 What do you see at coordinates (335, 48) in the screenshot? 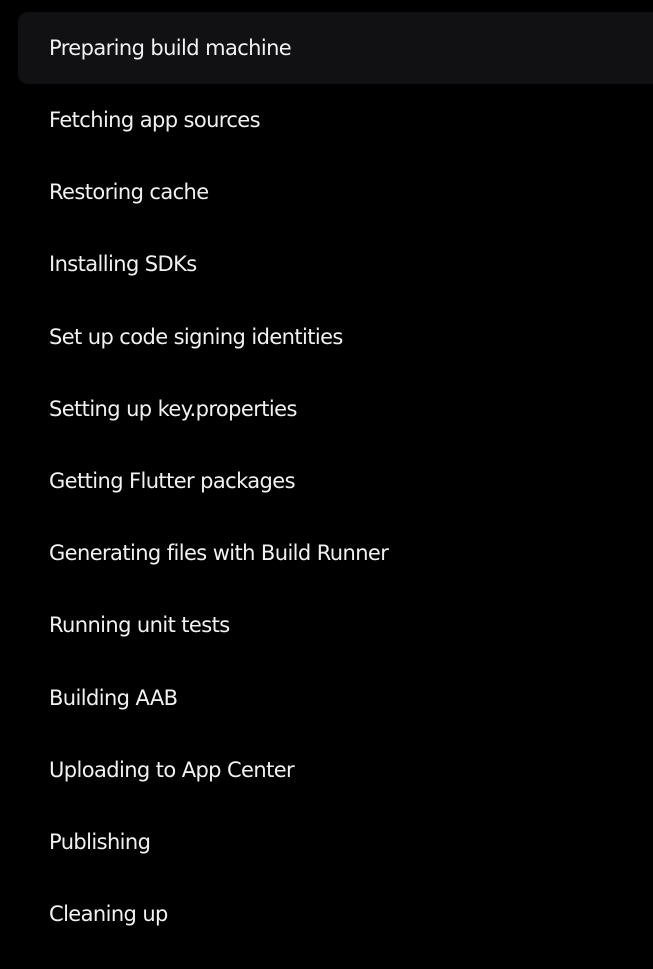
I see `build-step-preparing-build-machine: Preparing build machine` at bounding box center [335, 48].